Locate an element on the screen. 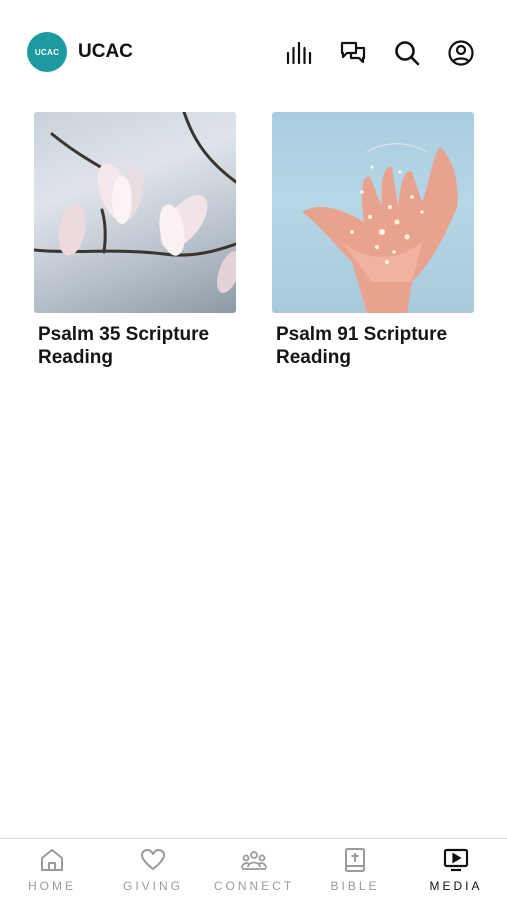  media-card: Psalm 35 Scripture Reading is located at coordinates (135, 240).